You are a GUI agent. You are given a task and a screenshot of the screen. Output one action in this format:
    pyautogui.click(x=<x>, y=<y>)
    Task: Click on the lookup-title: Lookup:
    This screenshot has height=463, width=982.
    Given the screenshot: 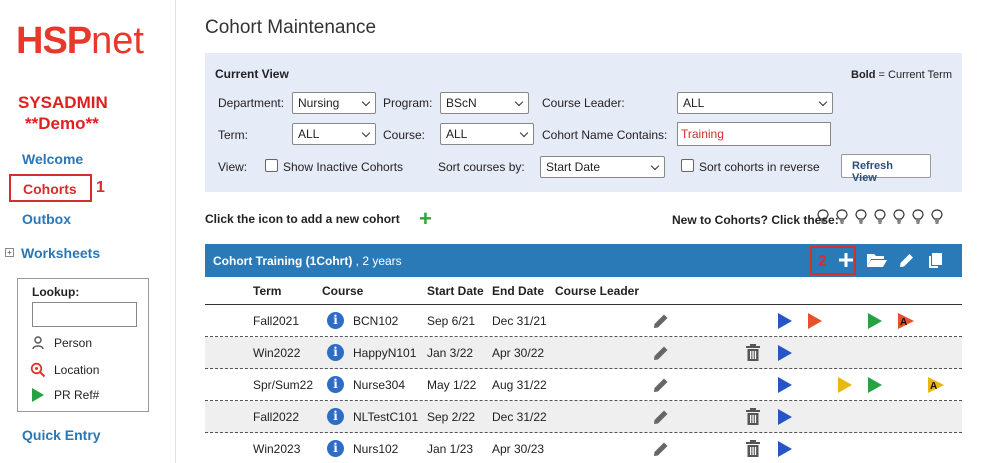 What is the action you would take?
    pyautogui.click(x=56, y=292)
    